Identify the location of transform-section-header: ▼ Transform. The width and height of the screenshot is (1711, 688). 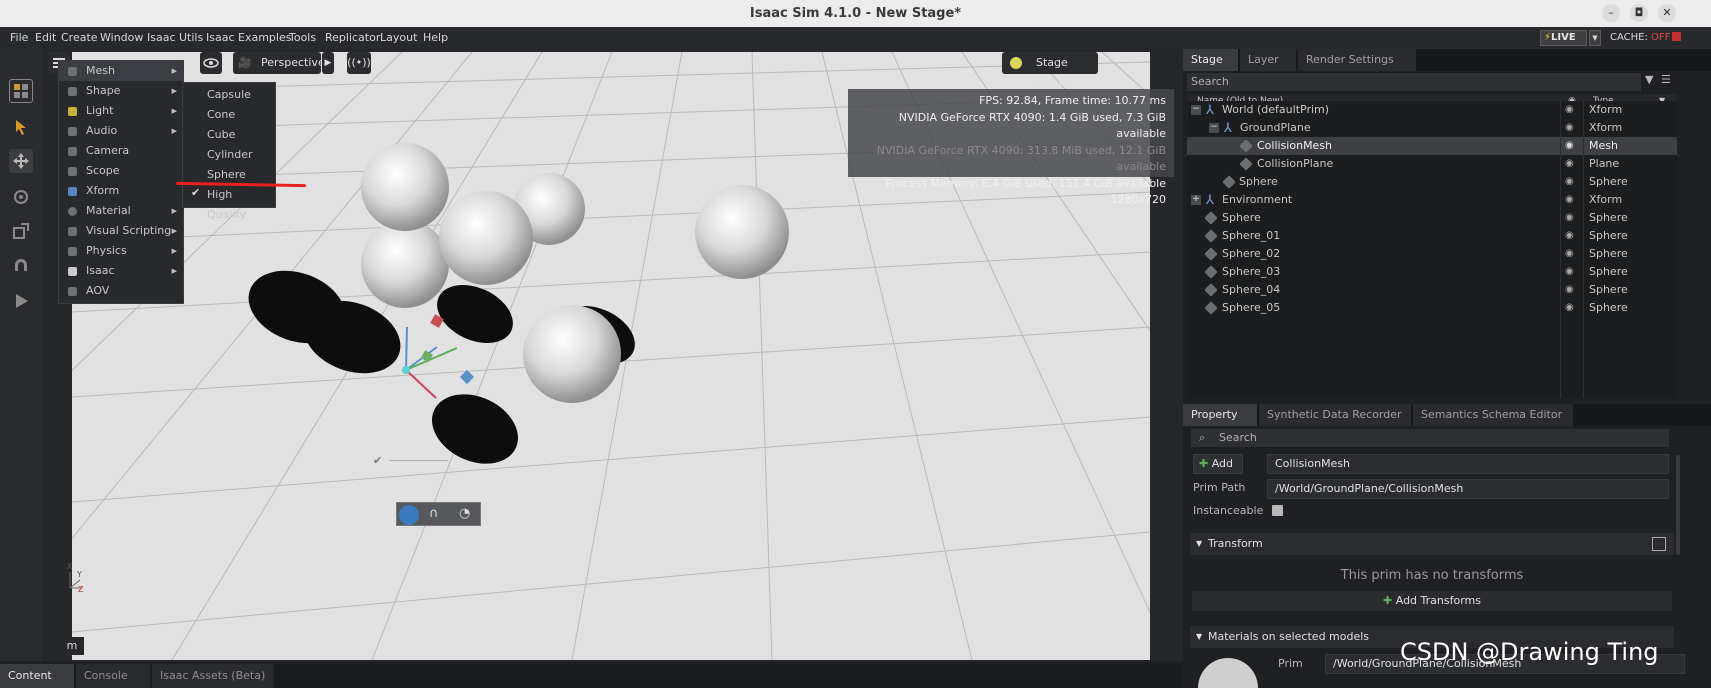
(1432, 544).